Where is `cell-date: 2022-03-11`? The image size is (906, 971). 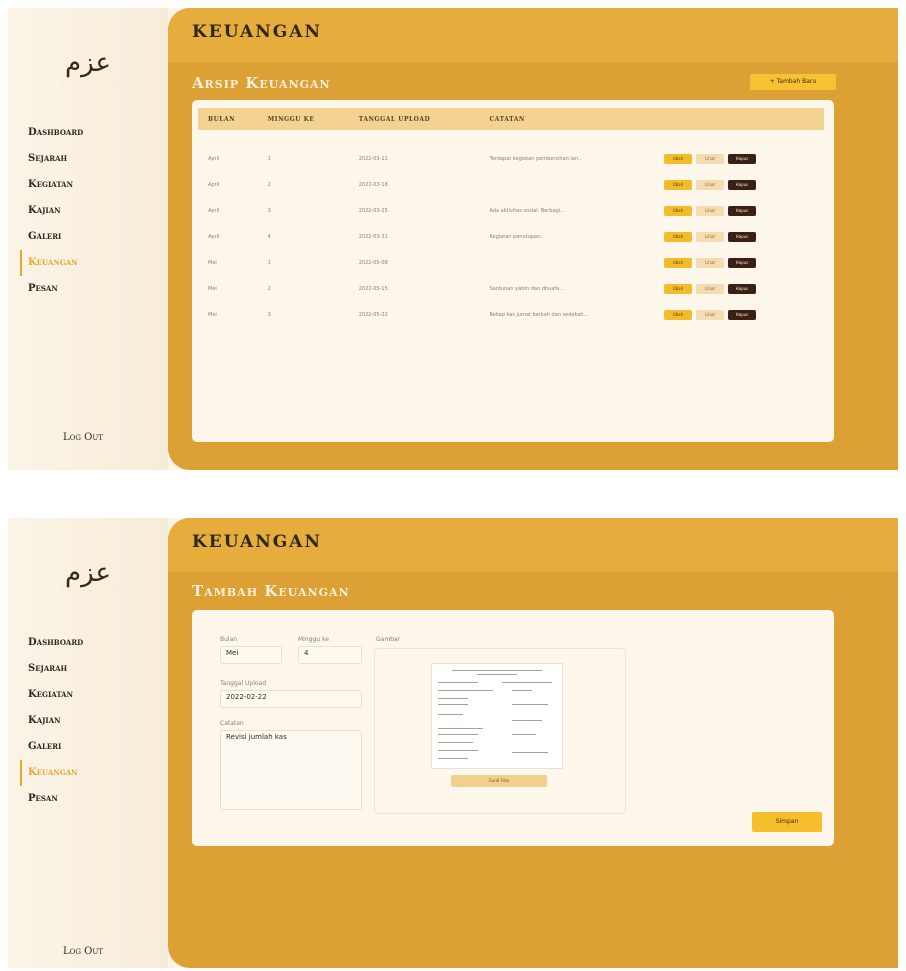 cell-date: 2022-03-11 is located at coordinates (373, 159).